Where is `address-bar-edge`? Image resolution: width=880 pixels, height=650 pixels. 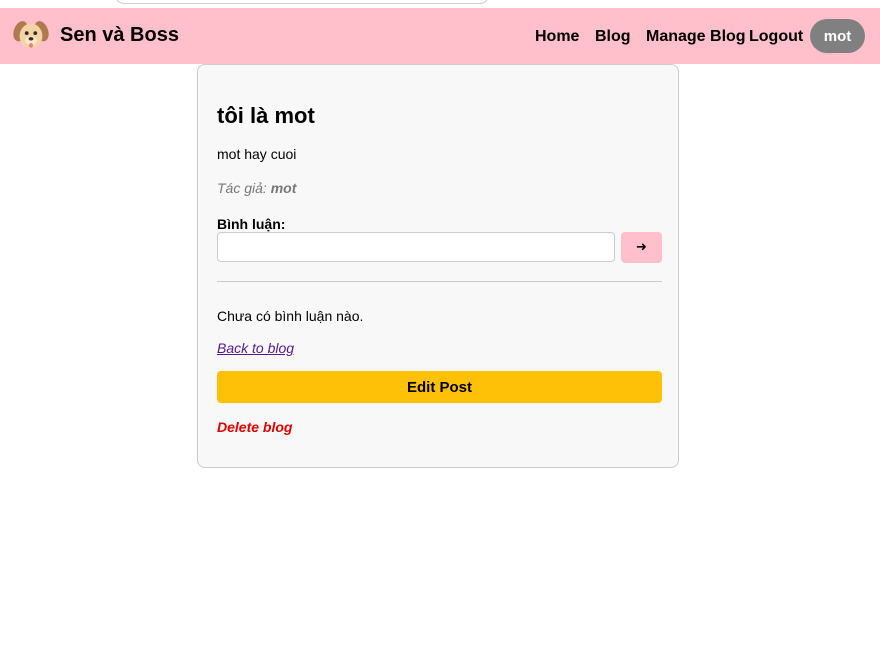 address-bar-edge is located at coordinates (302, 2).